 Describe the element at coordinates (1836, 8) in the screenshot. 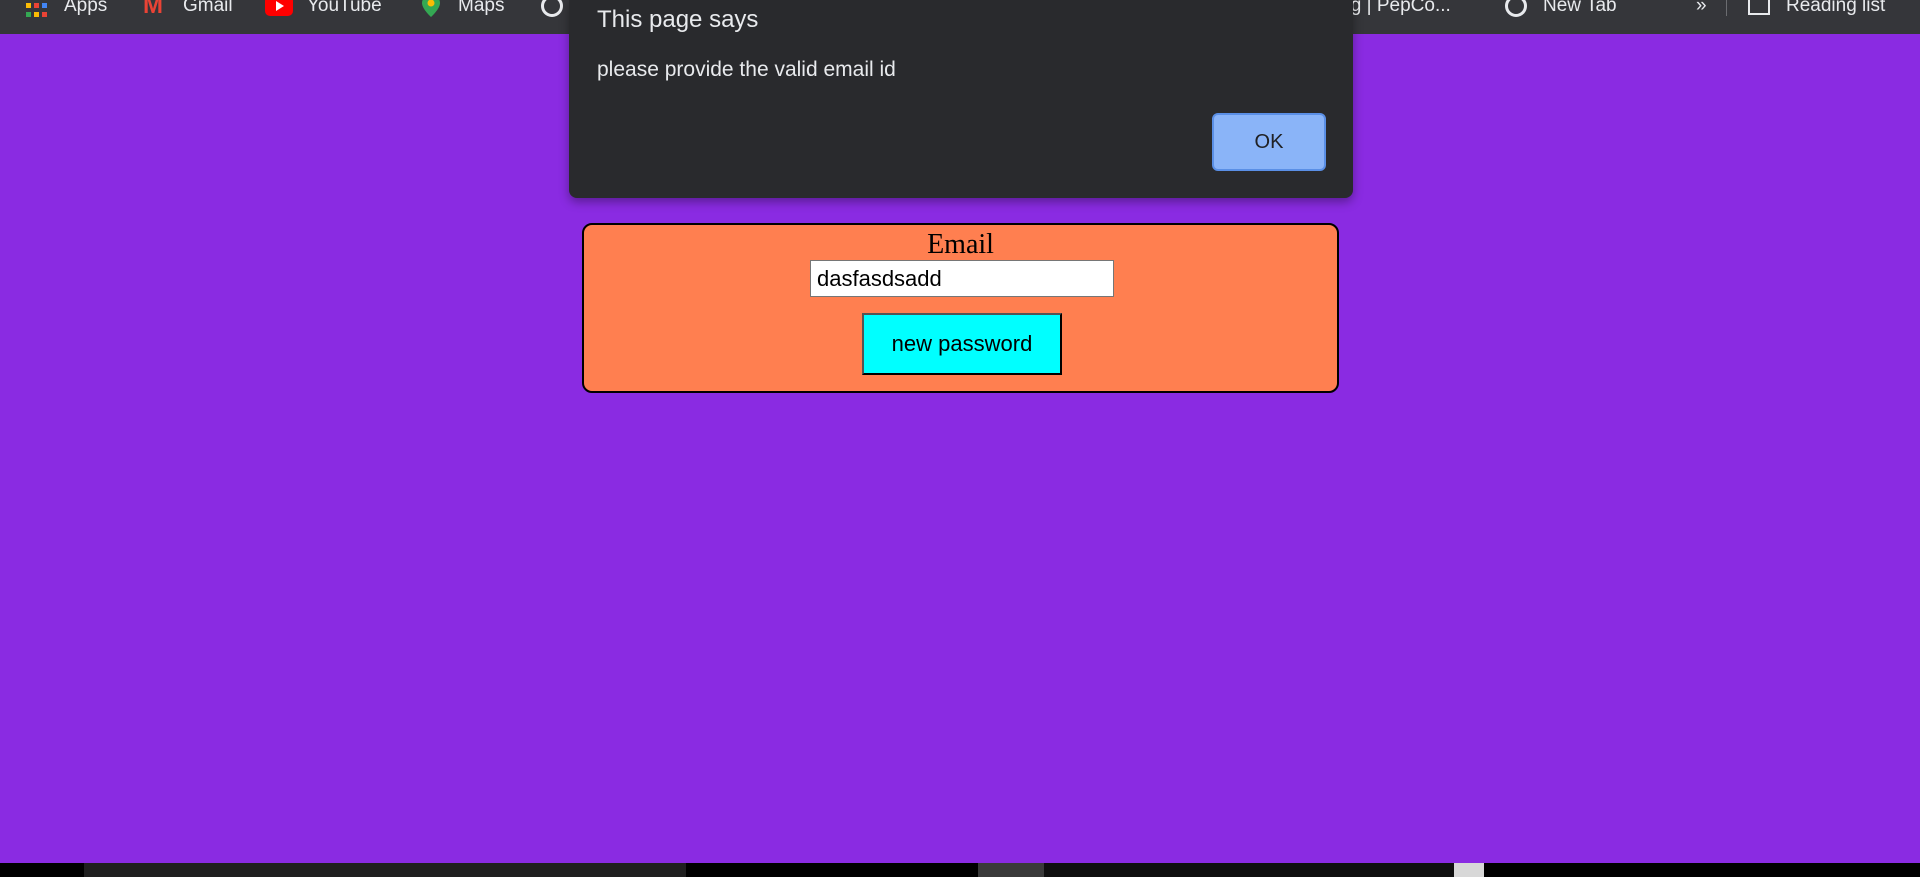

I see `reading-list-label: Reading list` at that location.